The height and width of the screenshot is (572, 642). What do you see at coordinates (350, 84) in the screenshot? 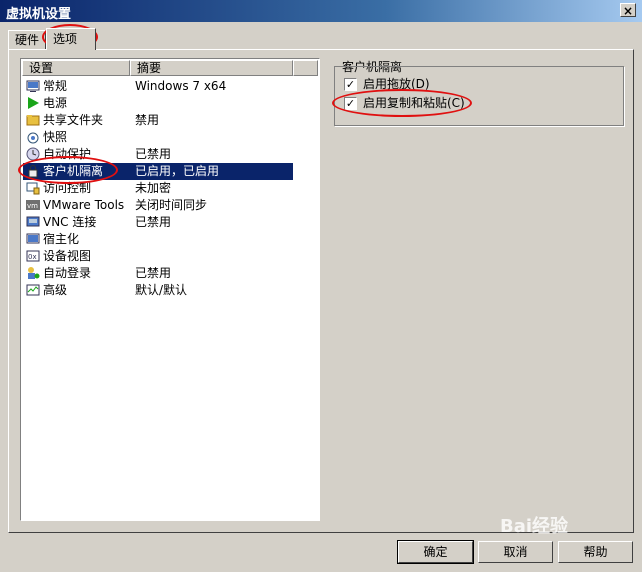
I see `drag-drop-checkbox: ✓` at bounding box center [350, 84].